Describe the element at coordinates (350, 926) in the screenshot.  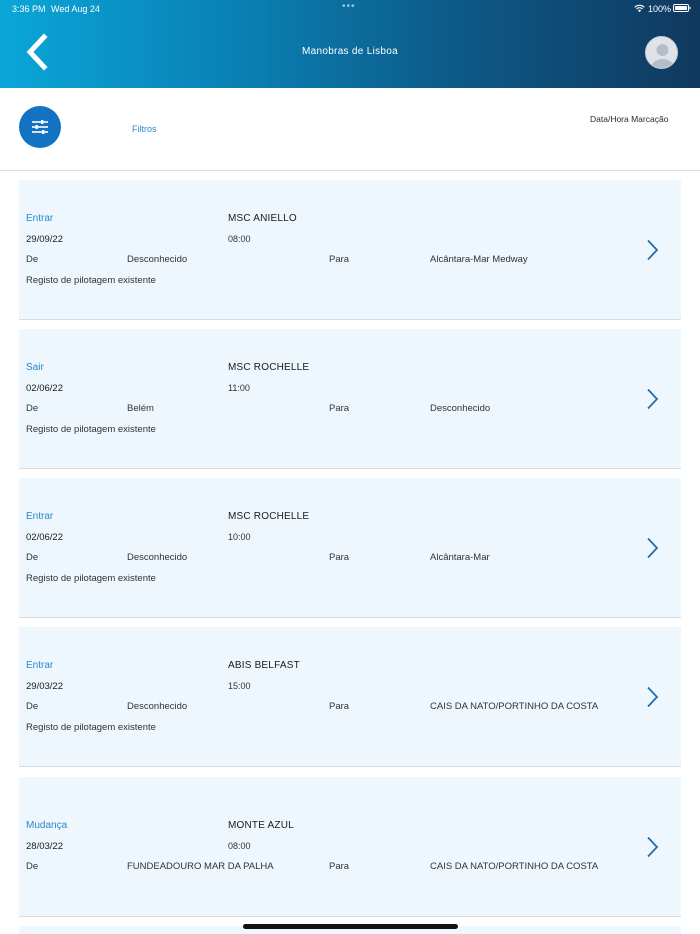
I see `home-indicator` at that location.